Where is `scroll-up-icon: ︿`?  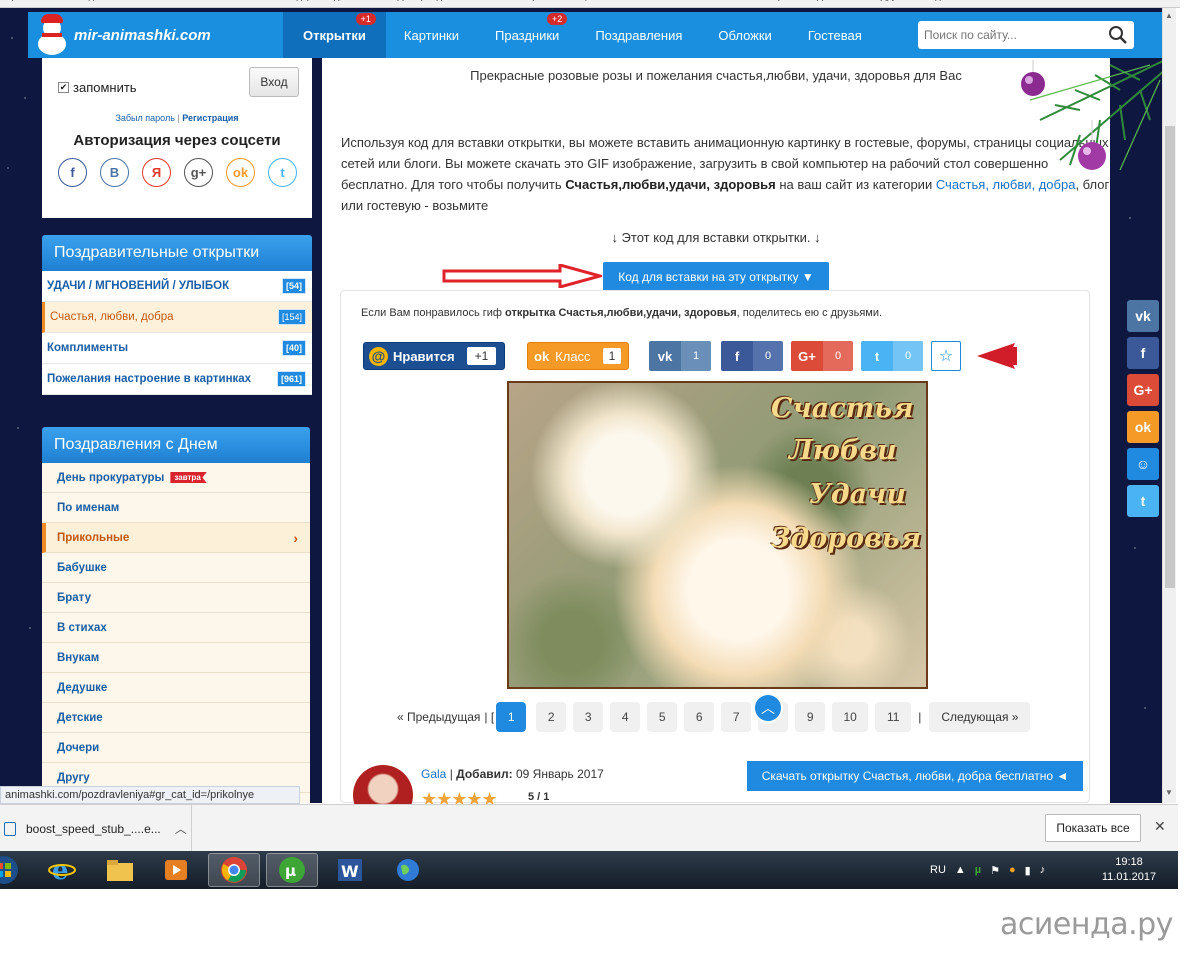 scroll-up-icon: ︿ is located at coordinates (768, 708).